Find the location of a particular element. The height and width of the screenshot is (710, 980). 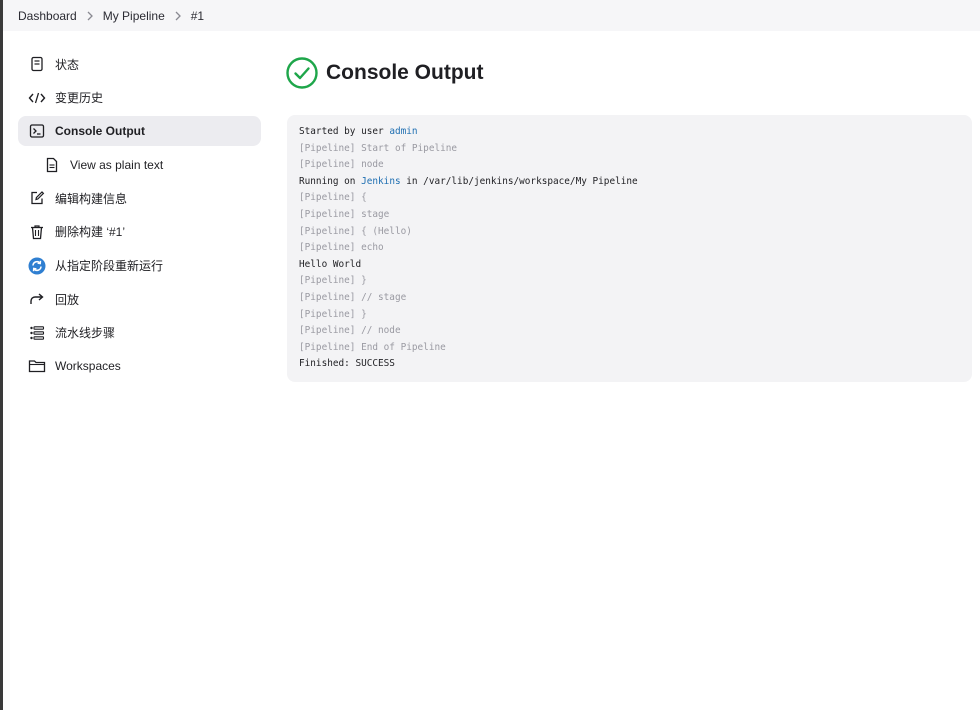

folder-icon is located at coordinates (37, 366).